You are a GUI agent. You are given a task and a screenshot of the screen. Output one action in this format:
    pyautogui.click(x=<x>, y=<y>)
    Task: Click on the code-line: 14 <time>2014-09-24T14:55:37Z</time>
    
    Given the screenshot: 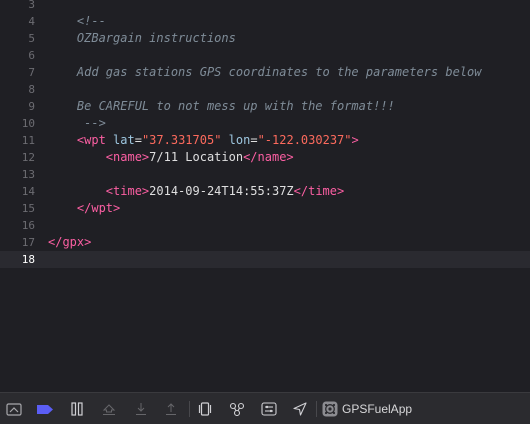 What is the action you would take?
    pyautogui.click(x=265, y=191)
    